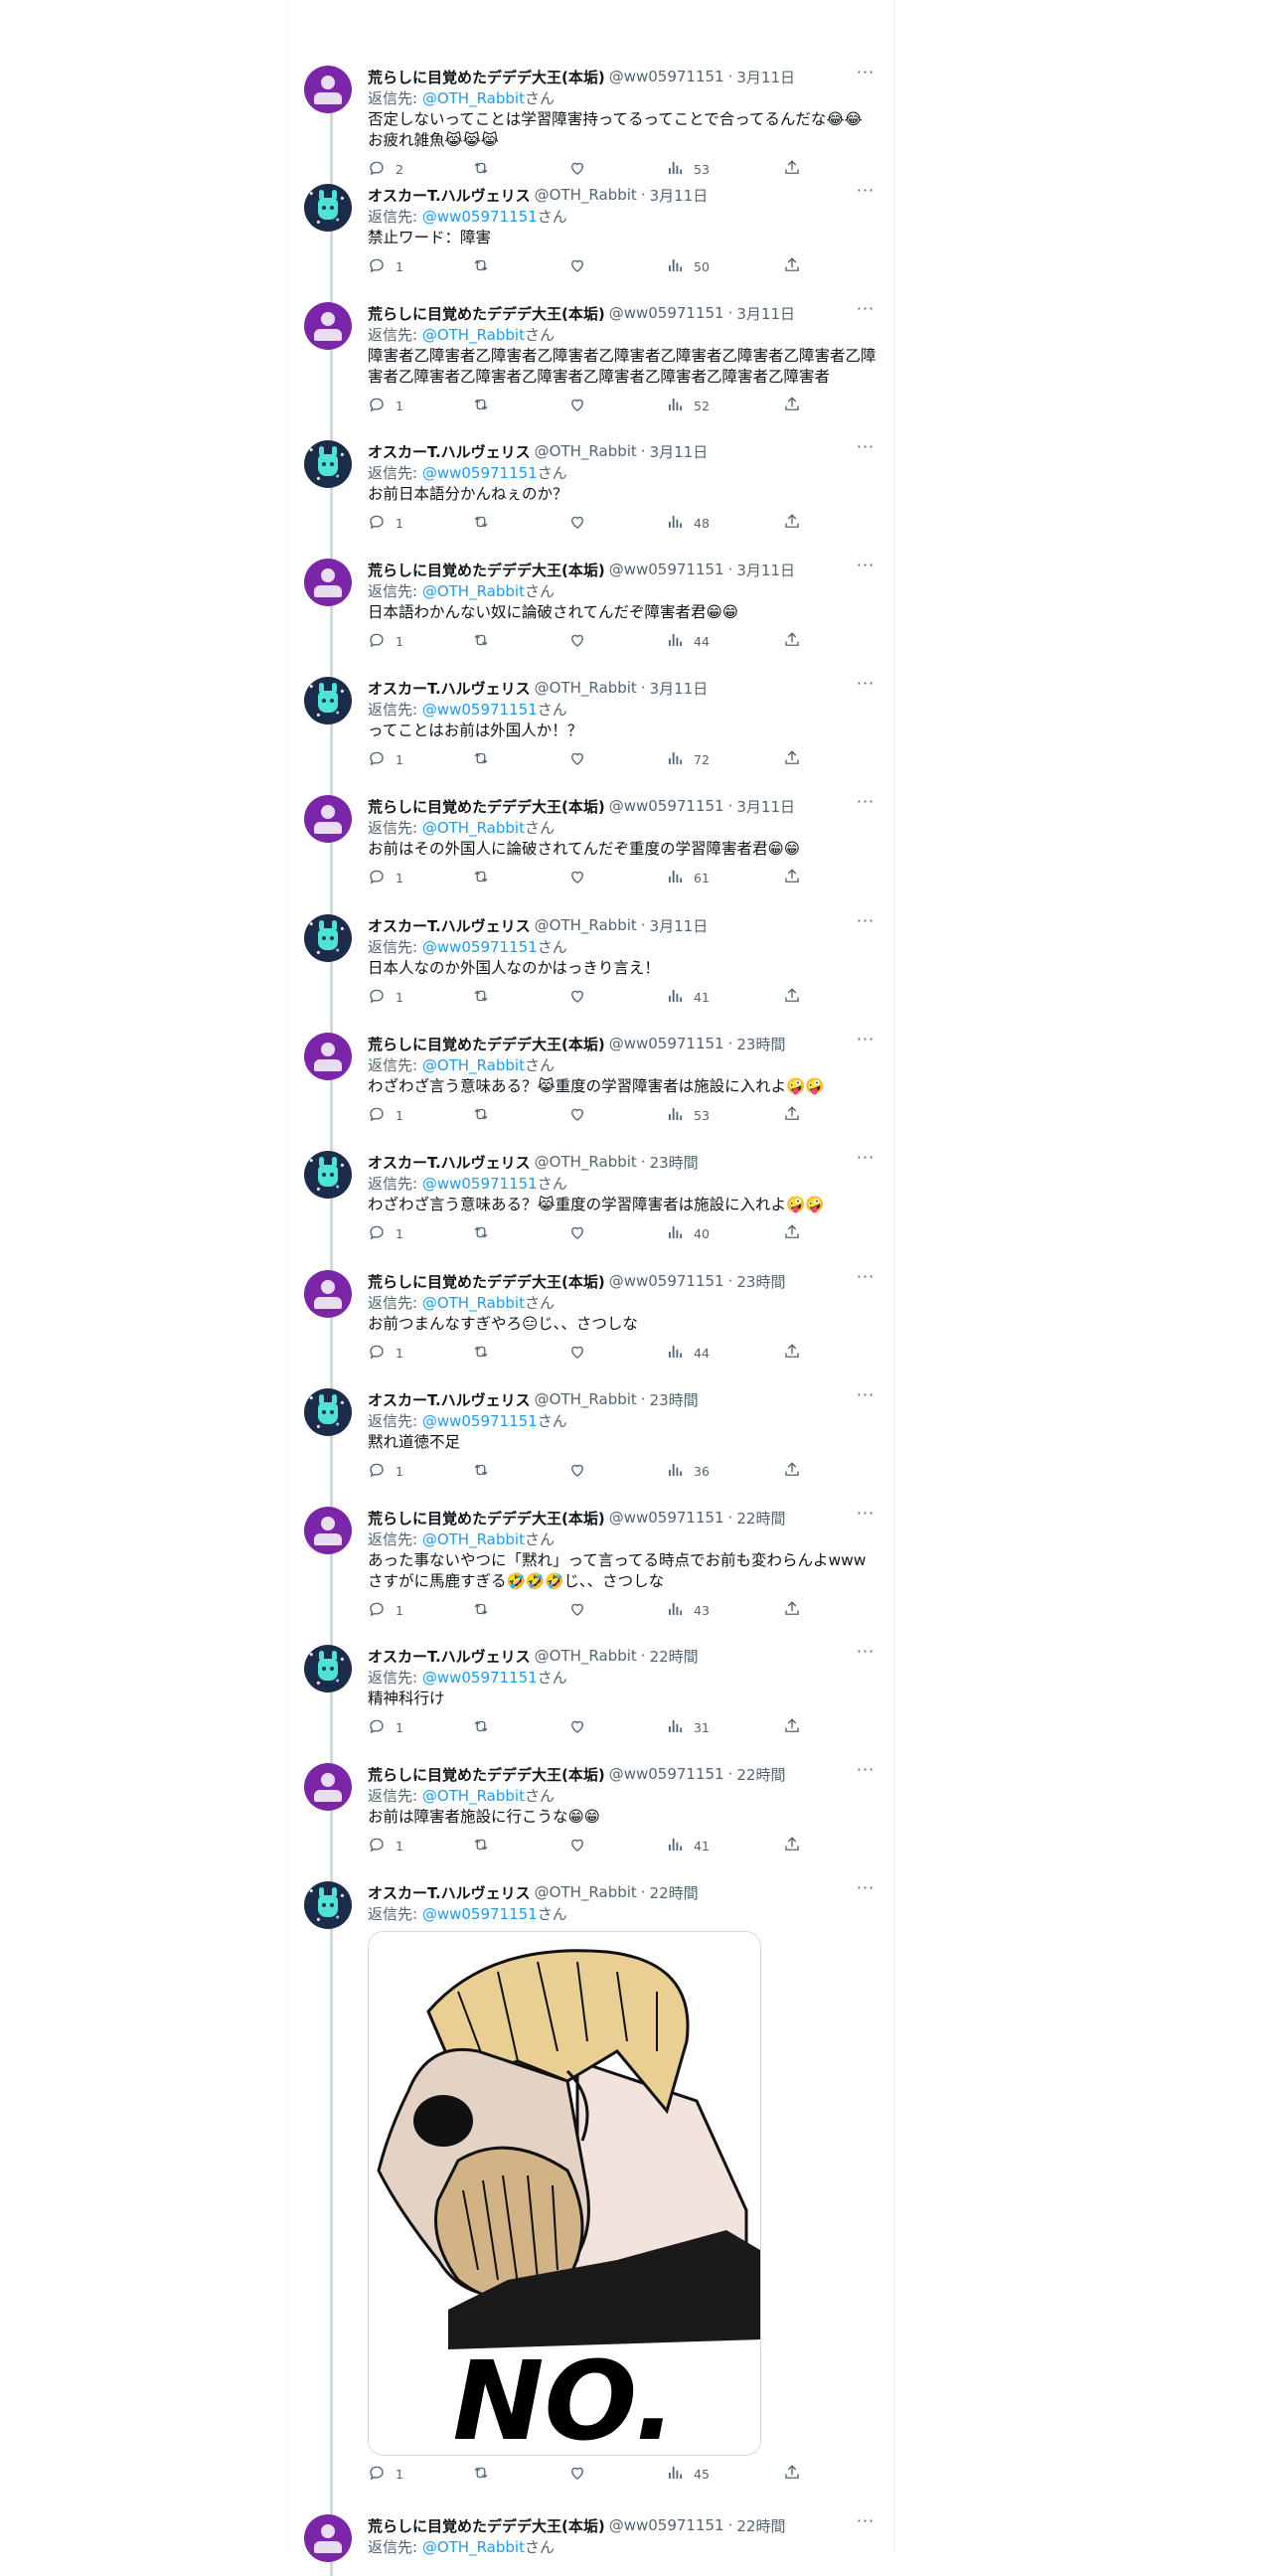 The width and height of the screenshot is (1276, 2576). I want to click on tweet-time: 23時間, so click(675, 1399).